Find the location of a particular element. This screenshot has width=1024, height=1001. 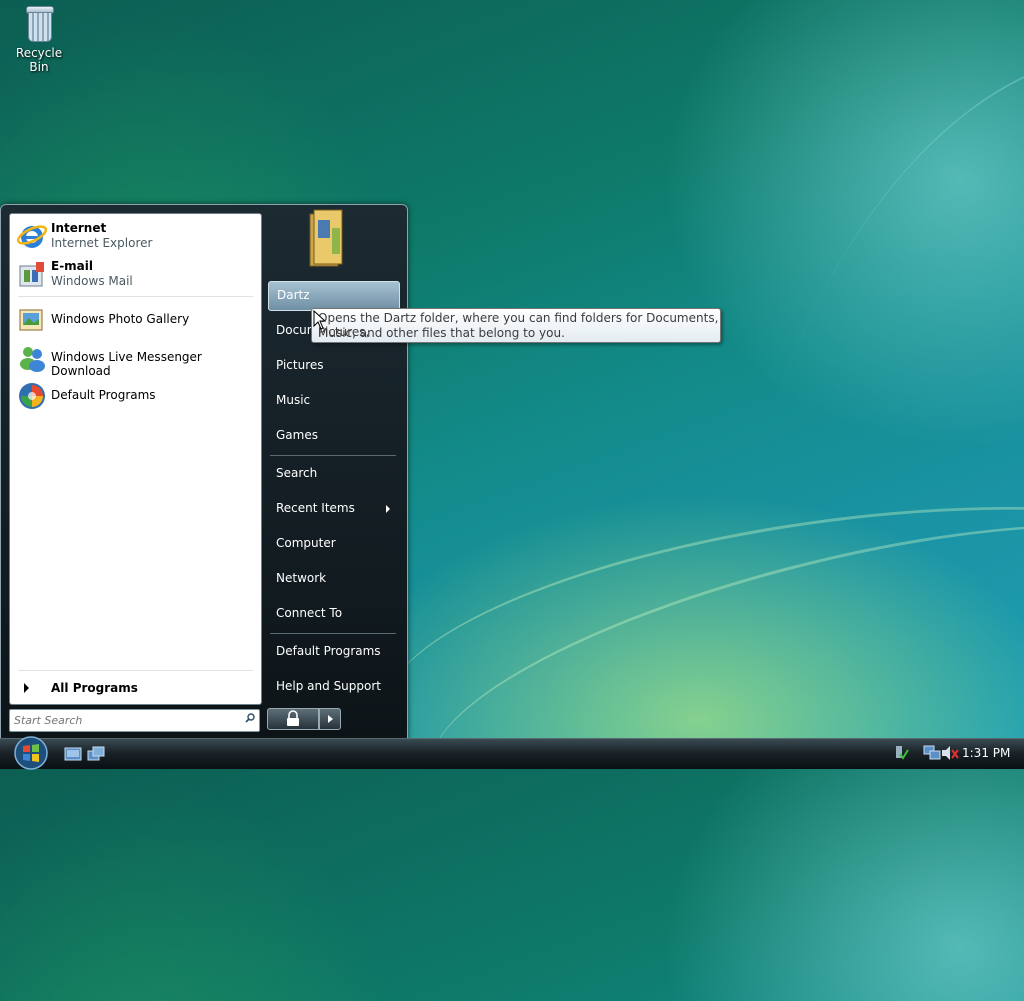

desktop-icon-label: Recycle Bin is located at coordinates (39, 60).